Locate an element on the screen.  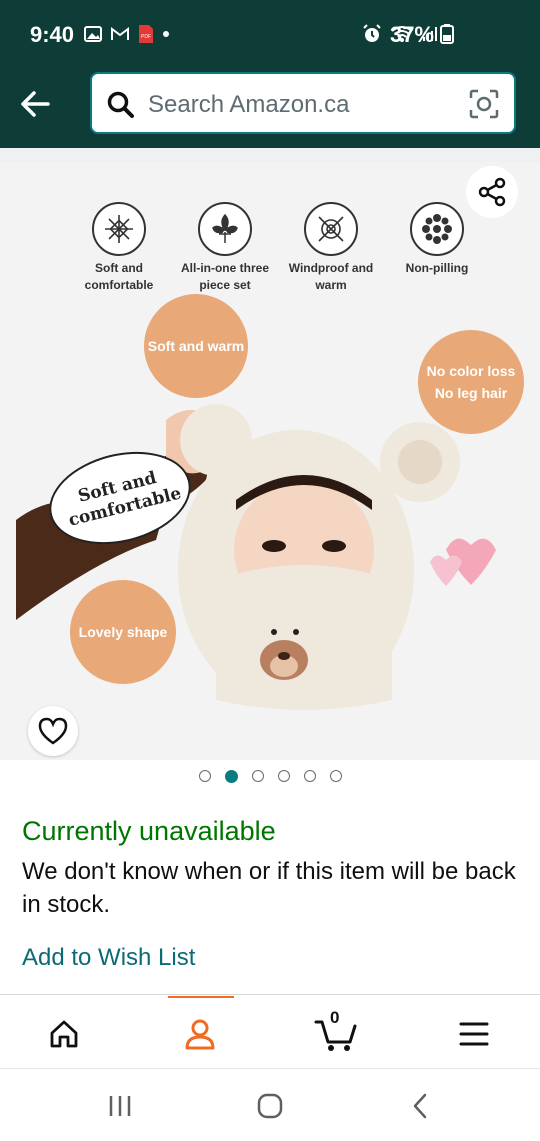
menu-icon is located at coordinates (474, 1034).